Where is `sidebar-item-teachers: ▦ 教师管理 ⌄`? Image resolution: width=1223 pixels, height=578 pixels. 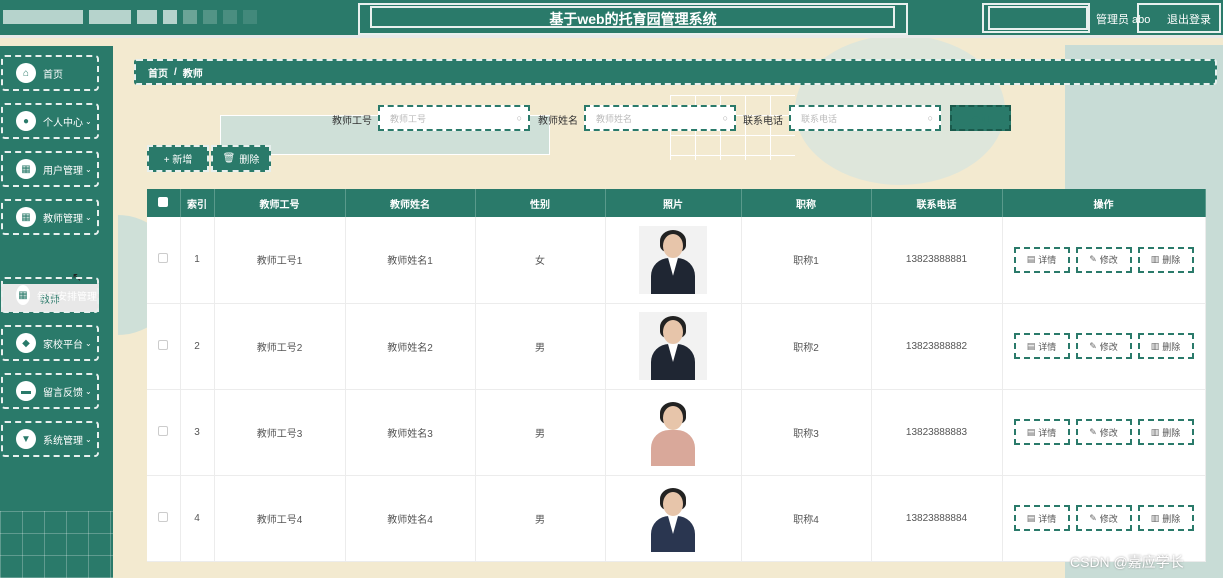 sidebar-item-teachers: ▦ 教师管理 ⌄ is located at coordinates (50, 217).